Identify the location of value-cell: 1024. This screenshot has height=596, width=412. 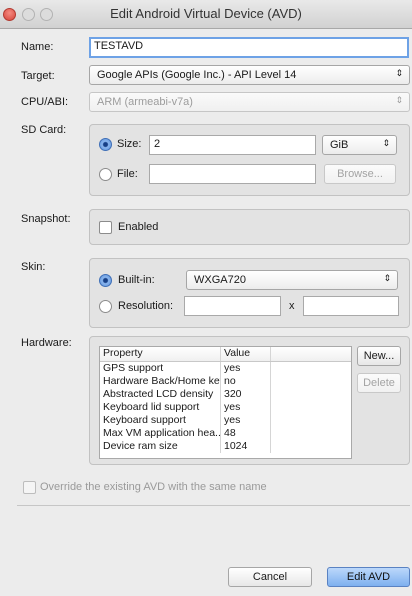
(246, 446).